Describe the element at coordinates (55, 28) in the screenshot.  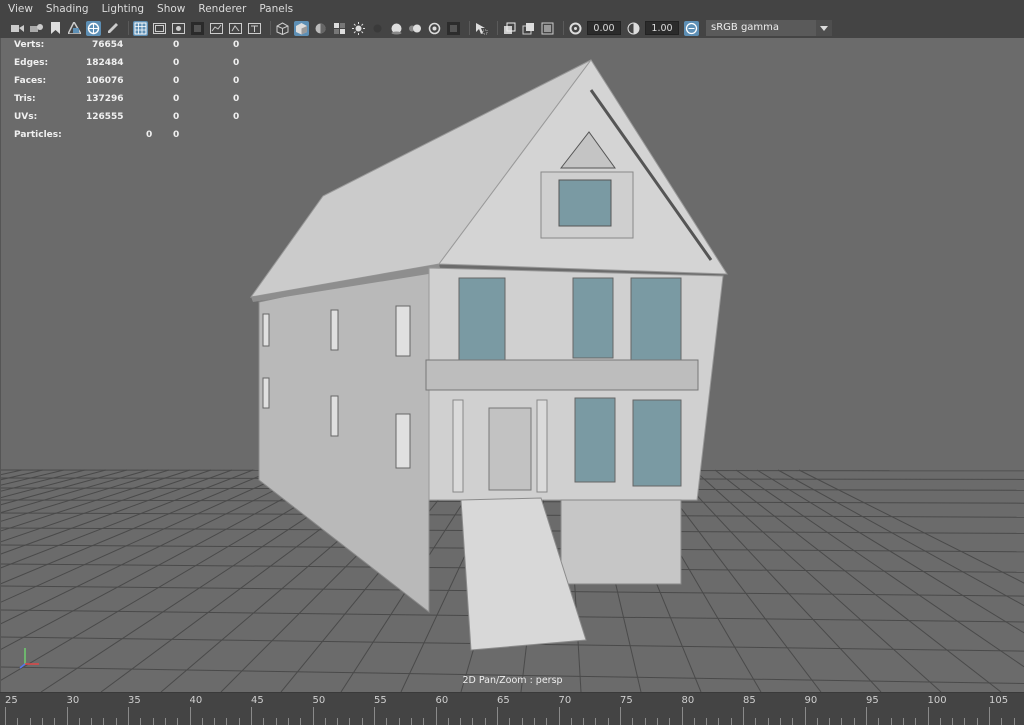
I see `bookmark-icon` at that location.